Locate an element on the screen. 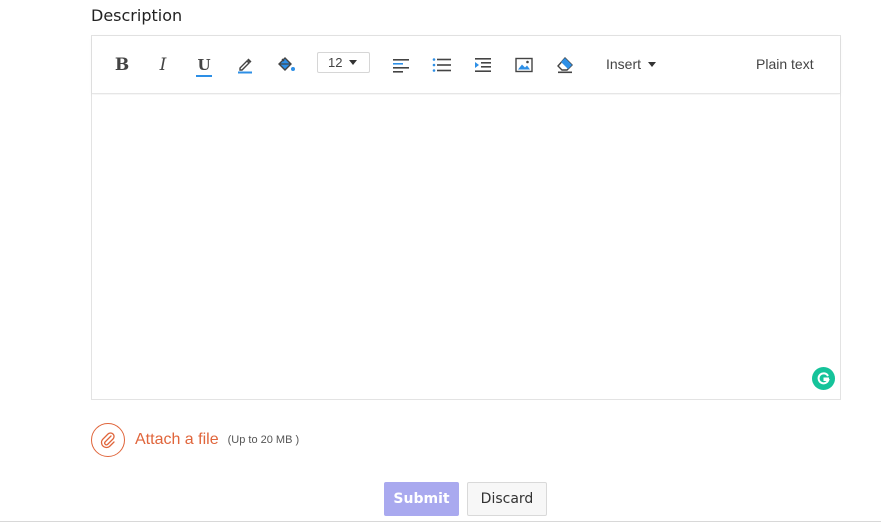 The width and height of the screenshot is (881, 524). bold-button: B is located at coordinates (122, 65).